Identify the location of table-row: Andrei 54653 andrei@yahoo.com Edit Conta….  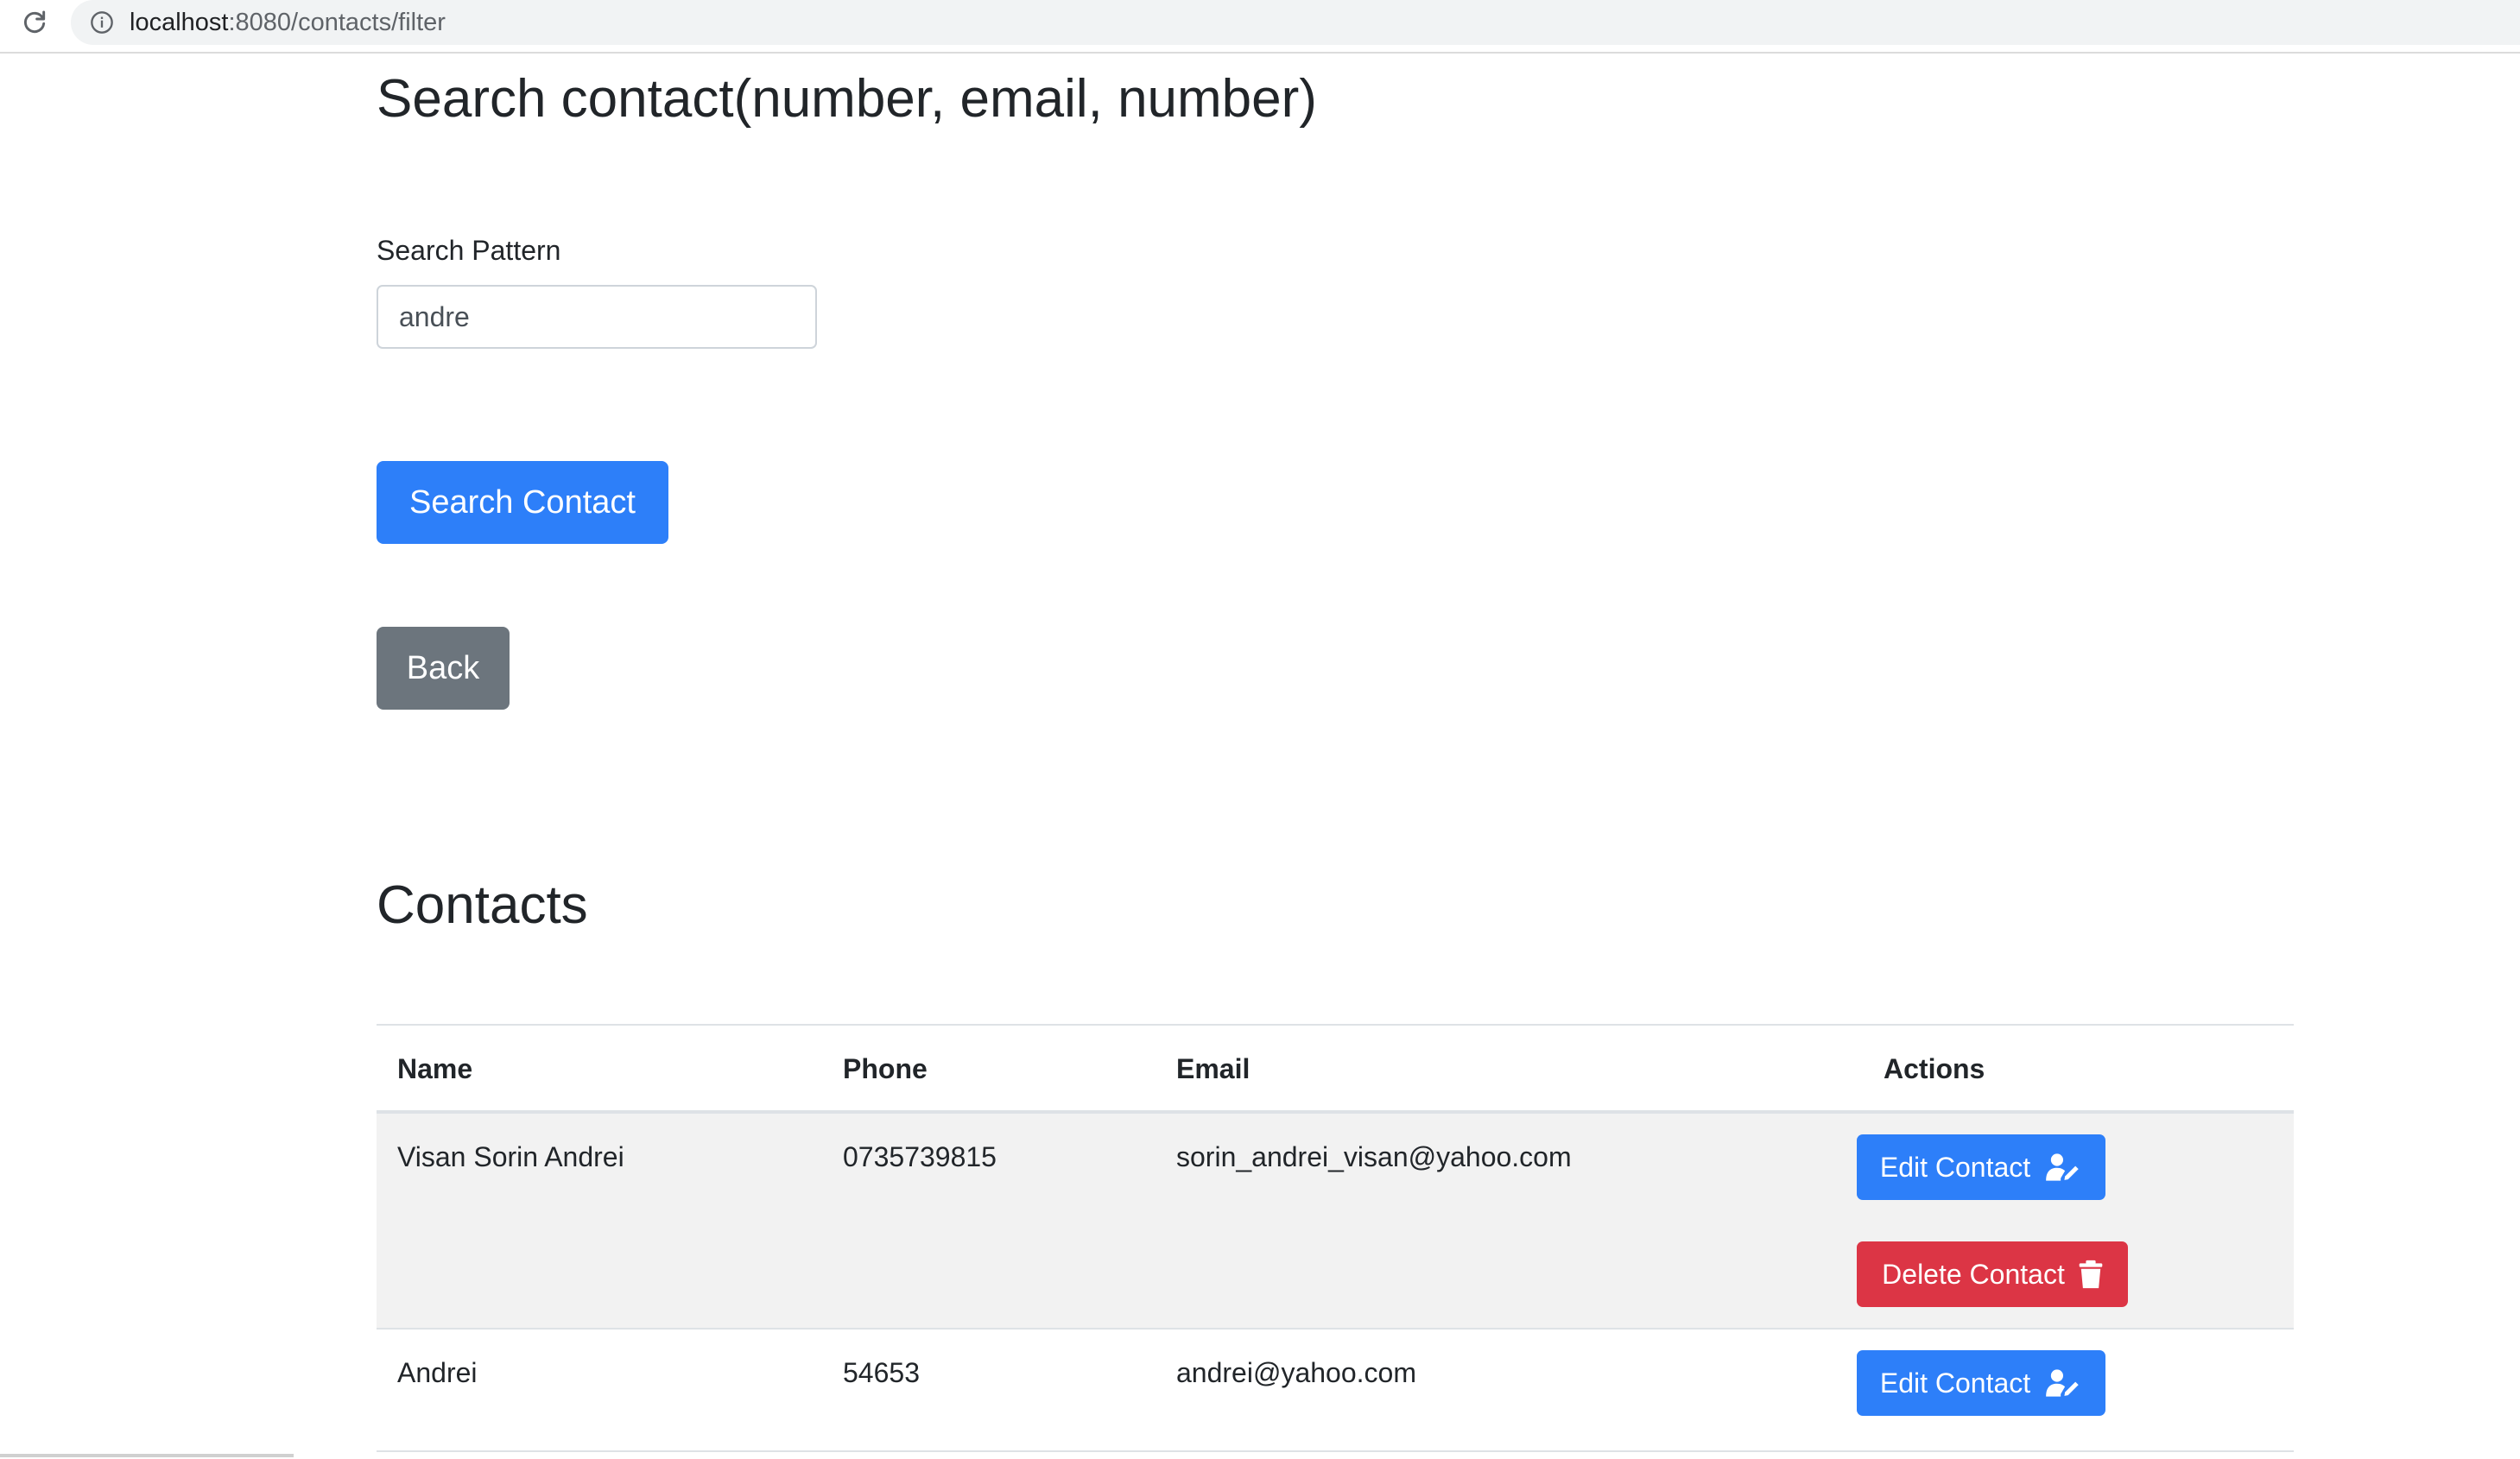
(1336, 1391).